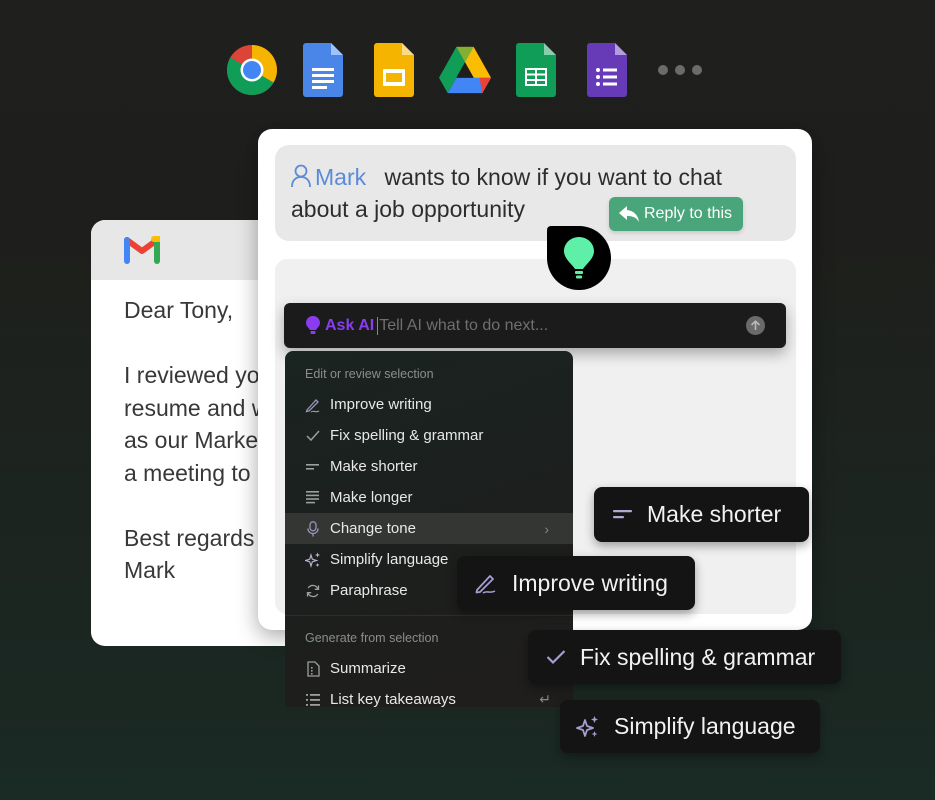  What do you see at coordinates (607, 70) in the screenshot?
I see `forms-icon` at bounding box center [607, 70].